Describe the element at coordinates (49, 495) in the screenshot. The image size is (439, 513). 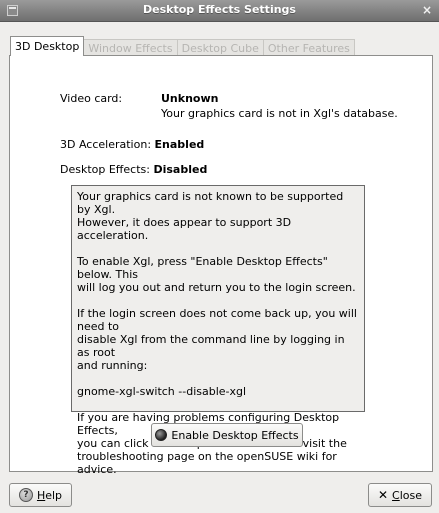
I see `help-button-label: Help` at that location.